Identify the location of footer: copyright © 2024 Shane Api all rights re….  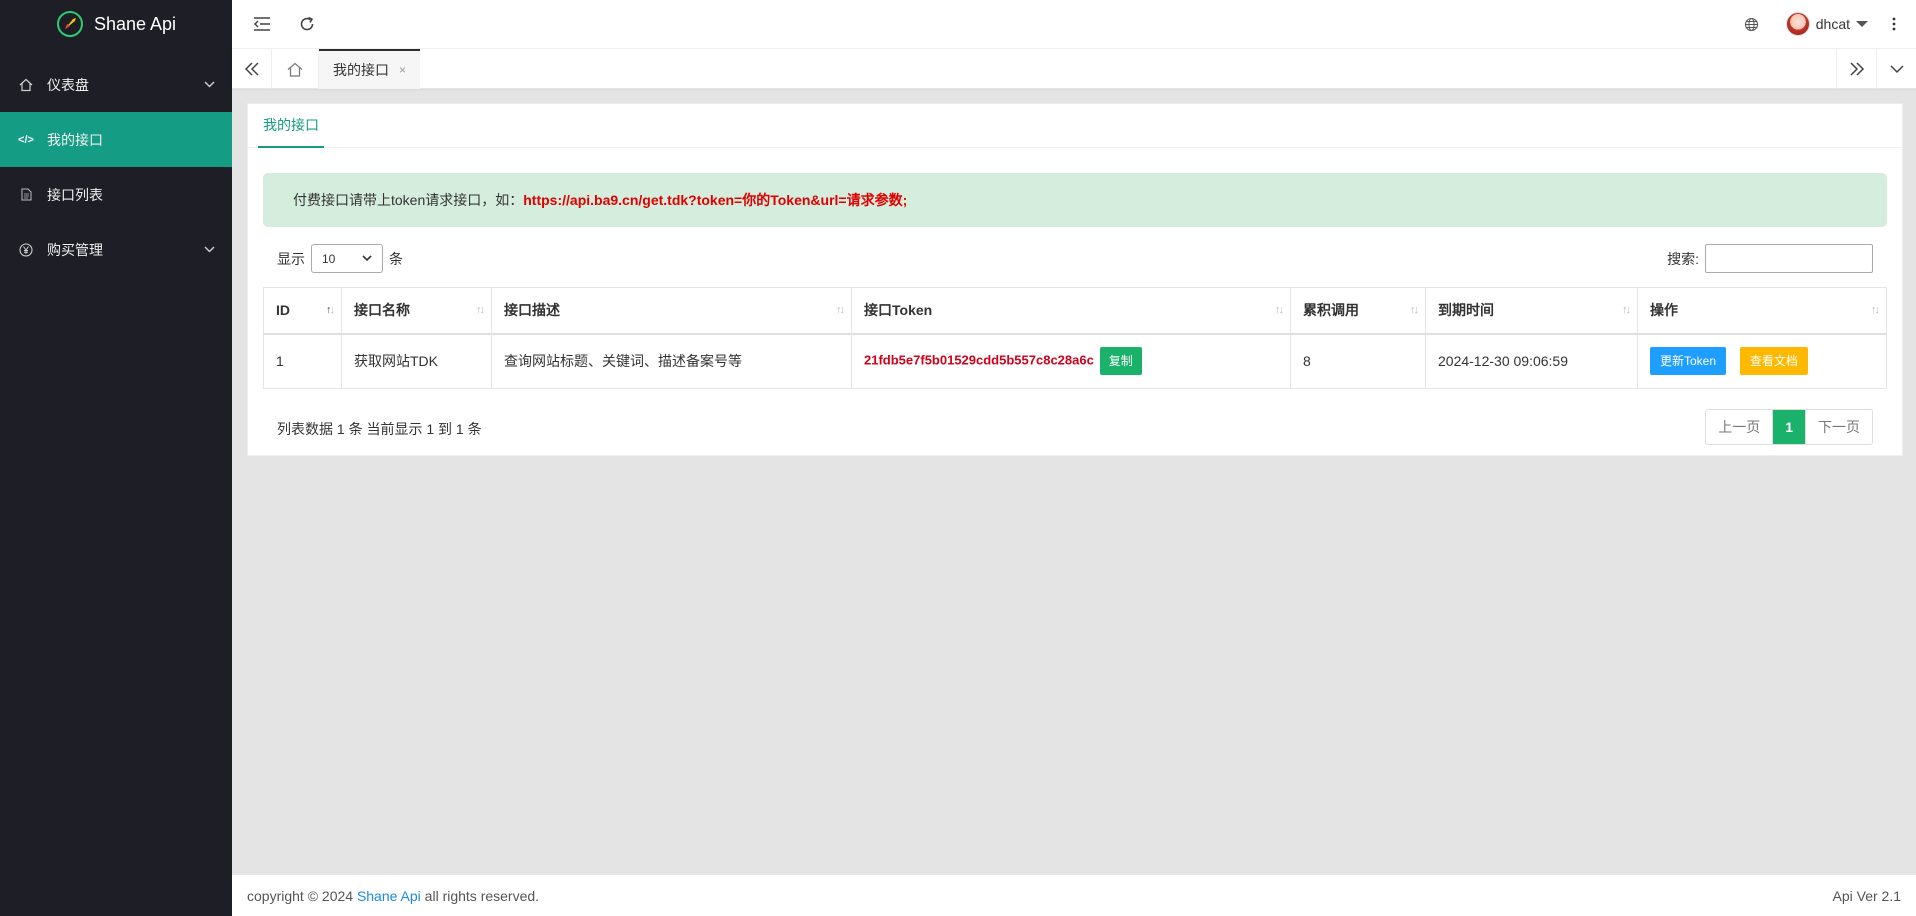
(1074, 895).